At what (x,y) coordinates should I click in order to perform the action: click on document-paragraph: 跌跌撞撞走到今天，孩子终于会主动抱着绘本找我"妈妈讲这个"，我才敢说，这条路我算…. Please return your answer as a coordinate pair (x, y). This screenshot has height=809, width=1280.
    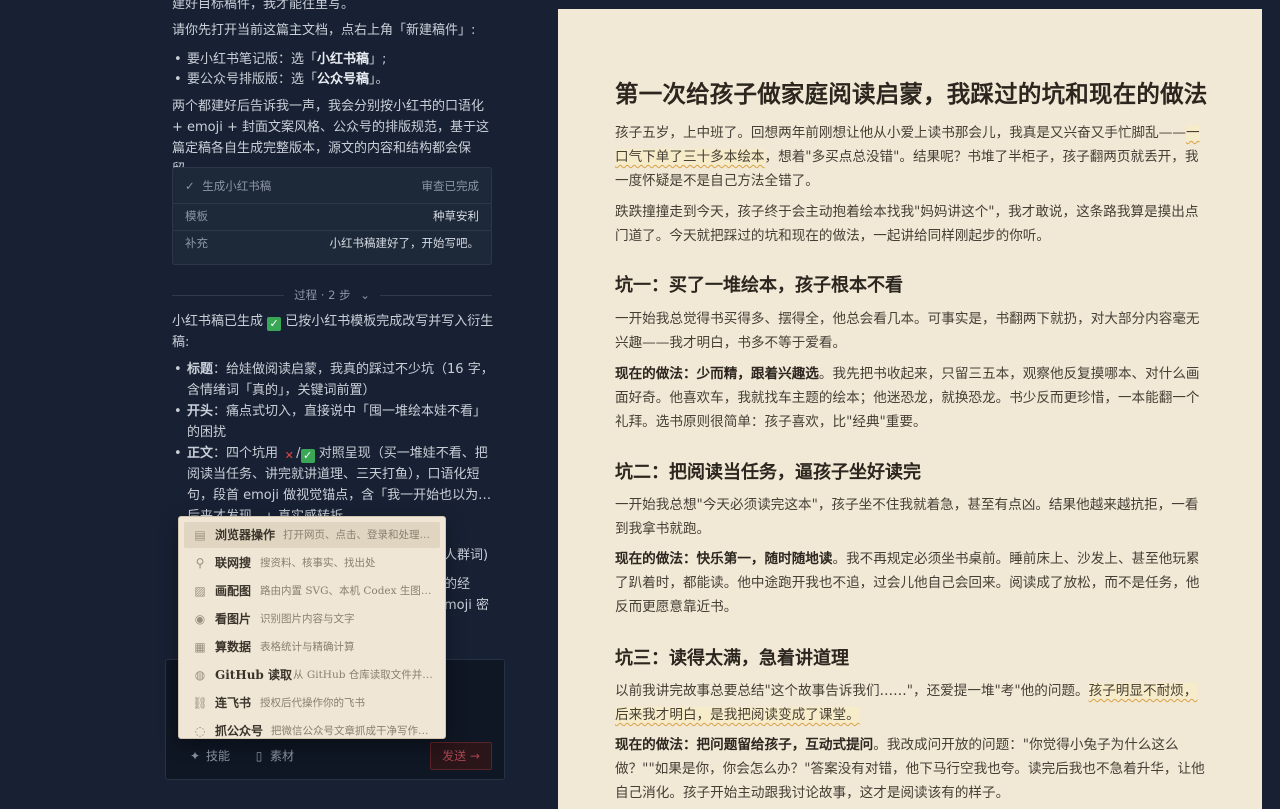
    Looking at the image, I should click on (907, 224).